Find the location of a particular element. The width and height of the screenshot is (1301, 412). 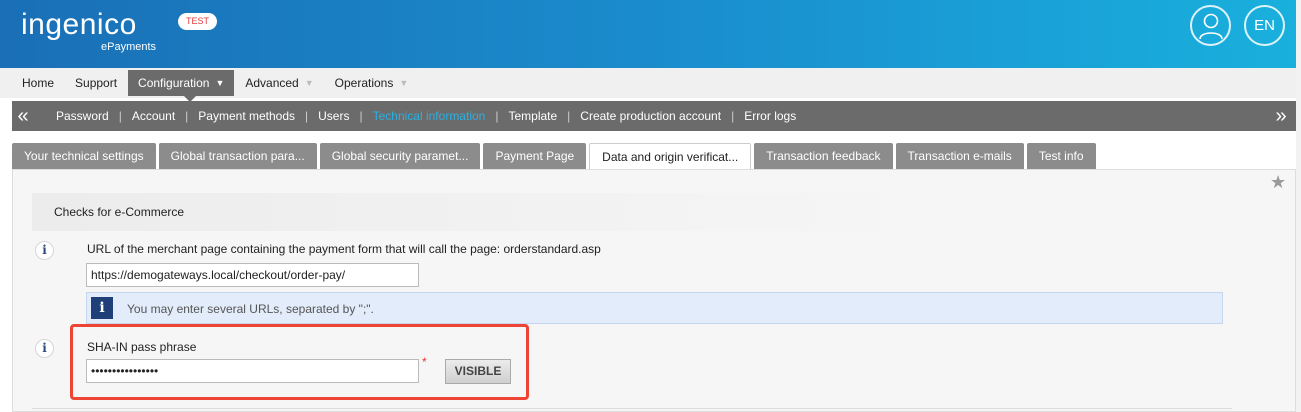

submenu-technical-information: Technical information is located at coordinates (429, 116).